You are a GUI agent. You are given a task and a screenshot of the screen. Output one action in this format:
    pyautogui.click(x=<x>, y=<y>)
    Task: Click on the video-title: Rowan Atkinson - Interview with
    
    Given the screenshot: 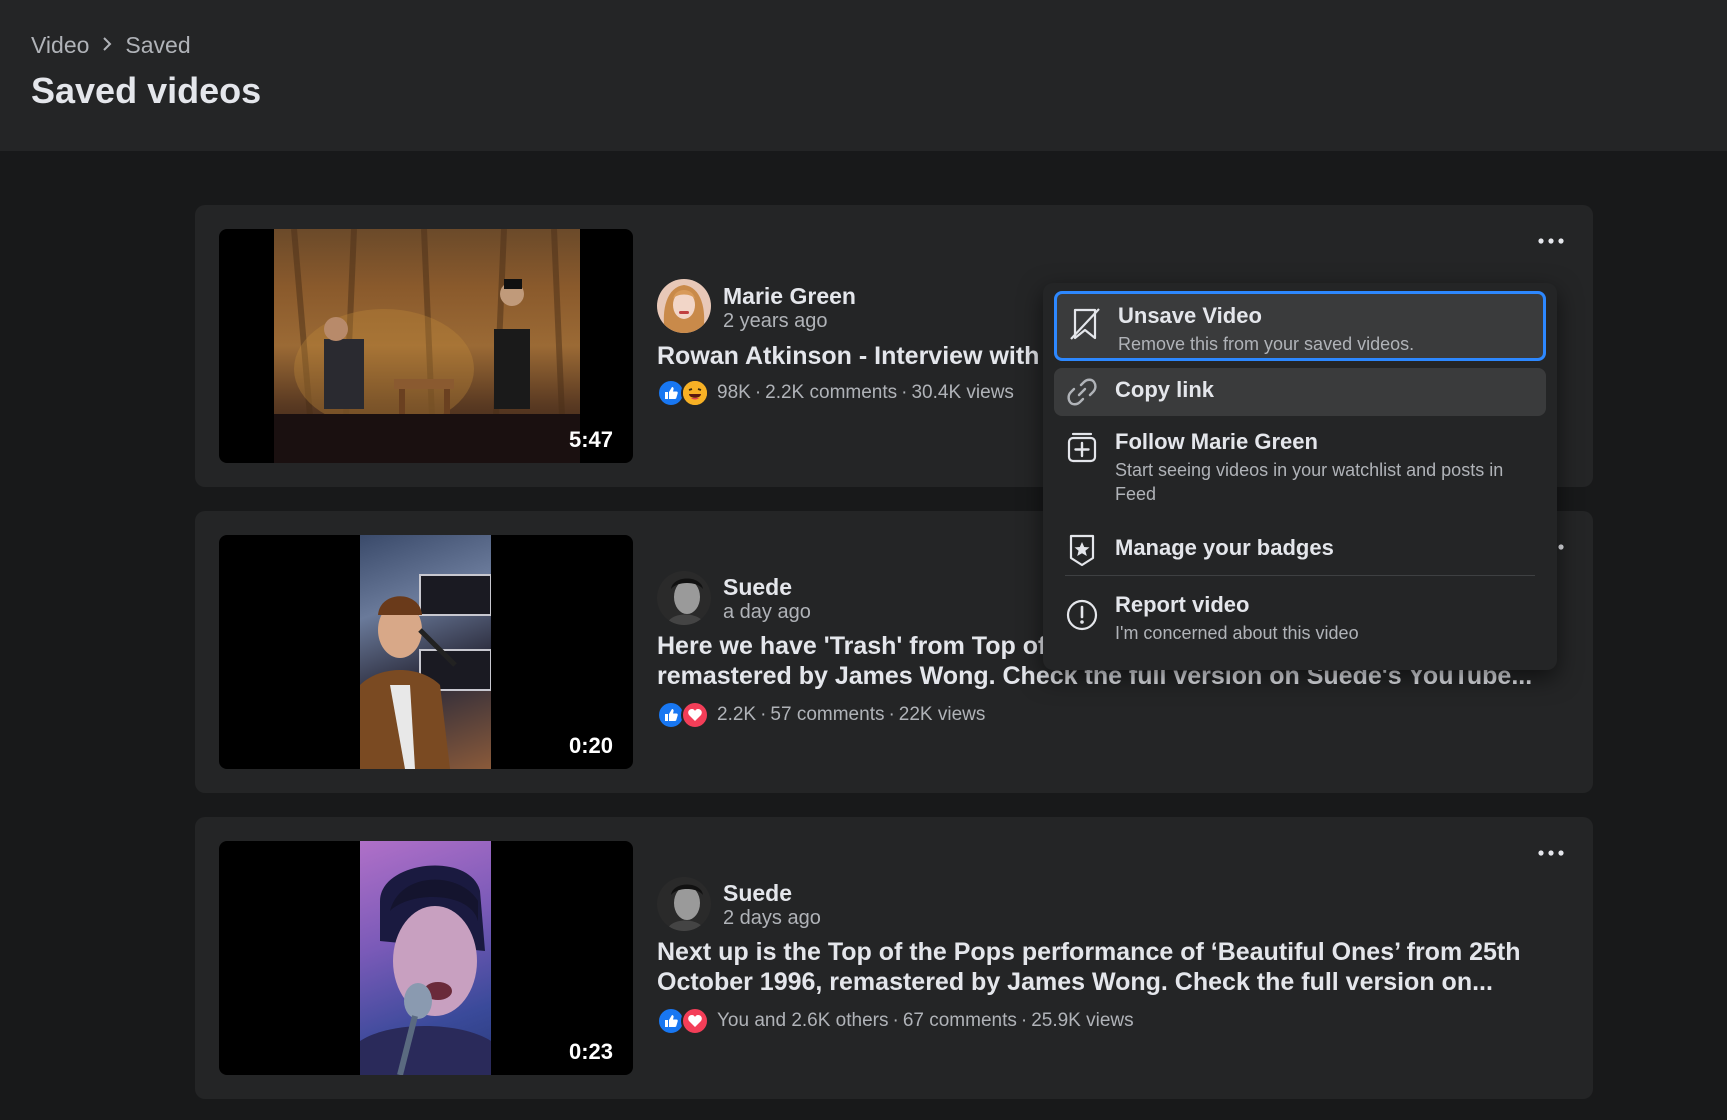 What is the action you would take?
    pyautogui.click(x=848, y=356)
    